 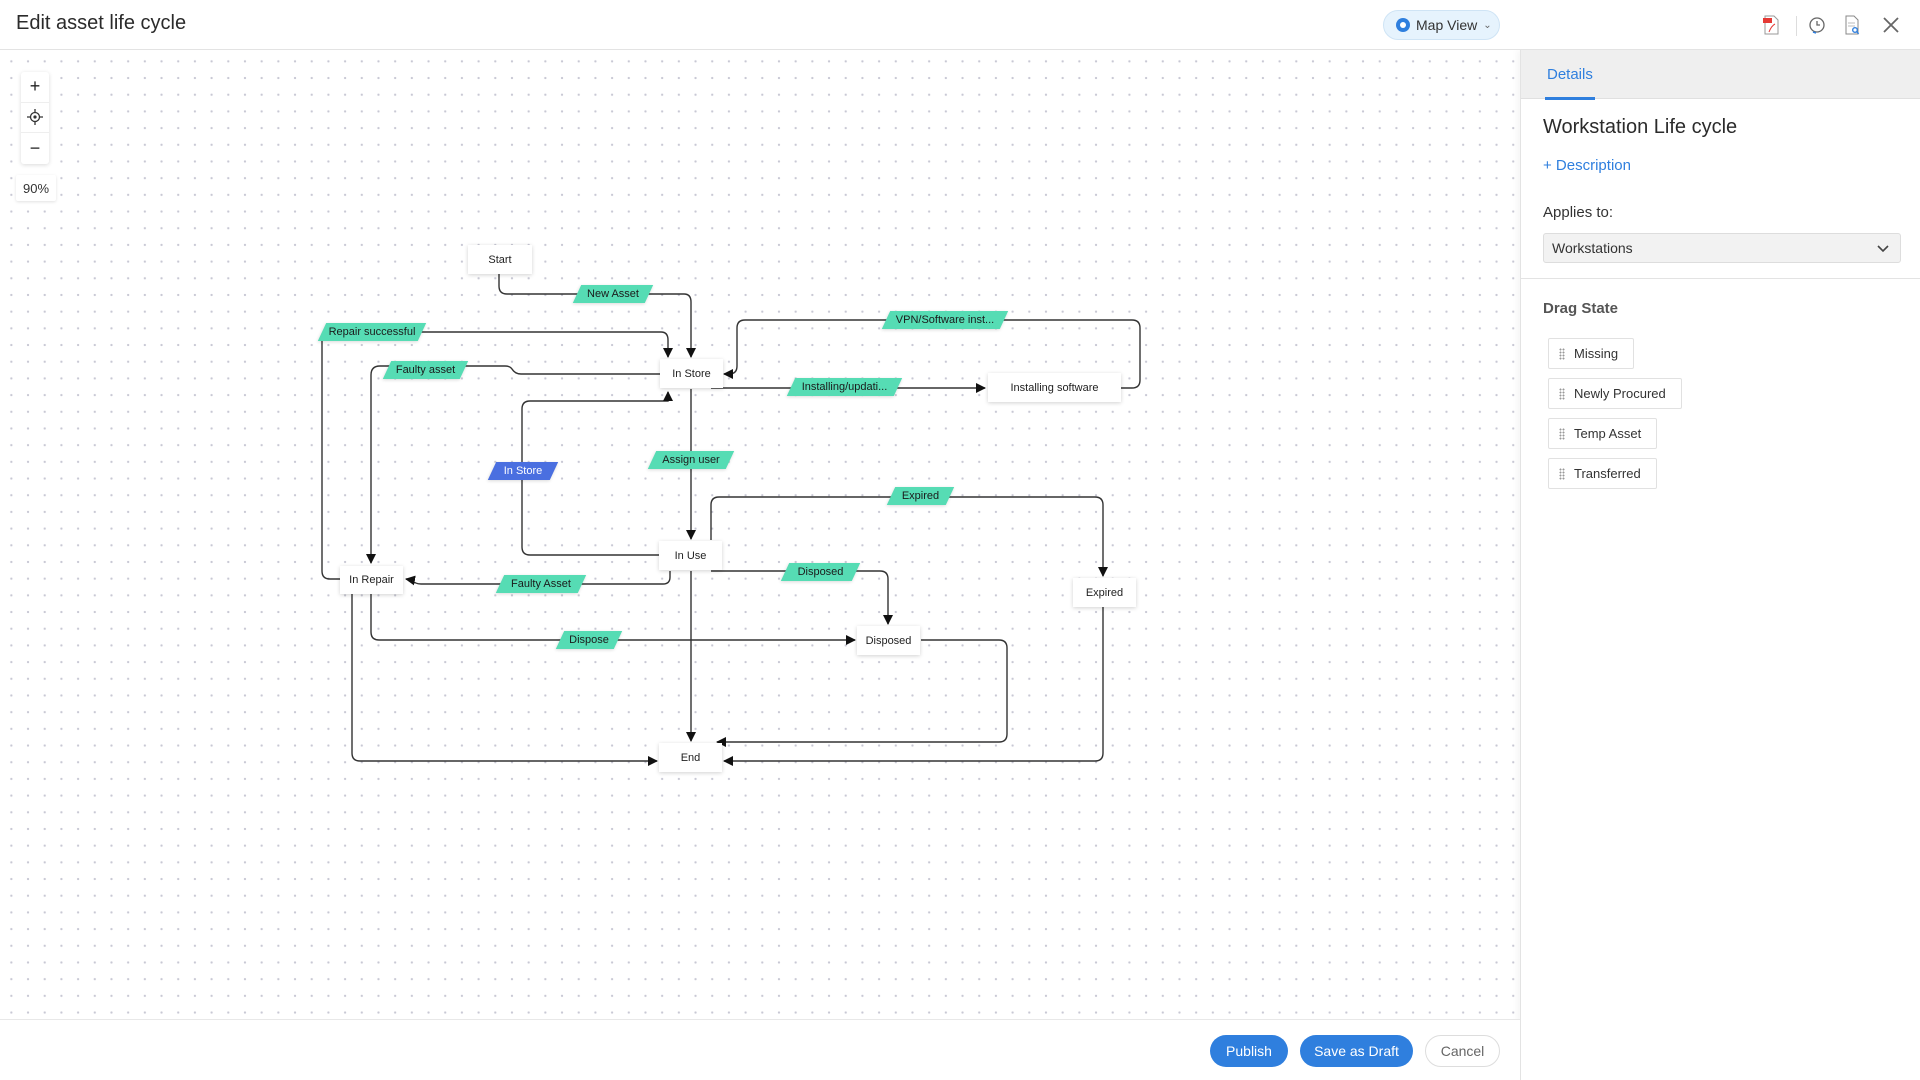 What do you see at coordinates (36, 188) in the screenshot?
I see `zoom-level: 90%` at bounding box center [36, 188].